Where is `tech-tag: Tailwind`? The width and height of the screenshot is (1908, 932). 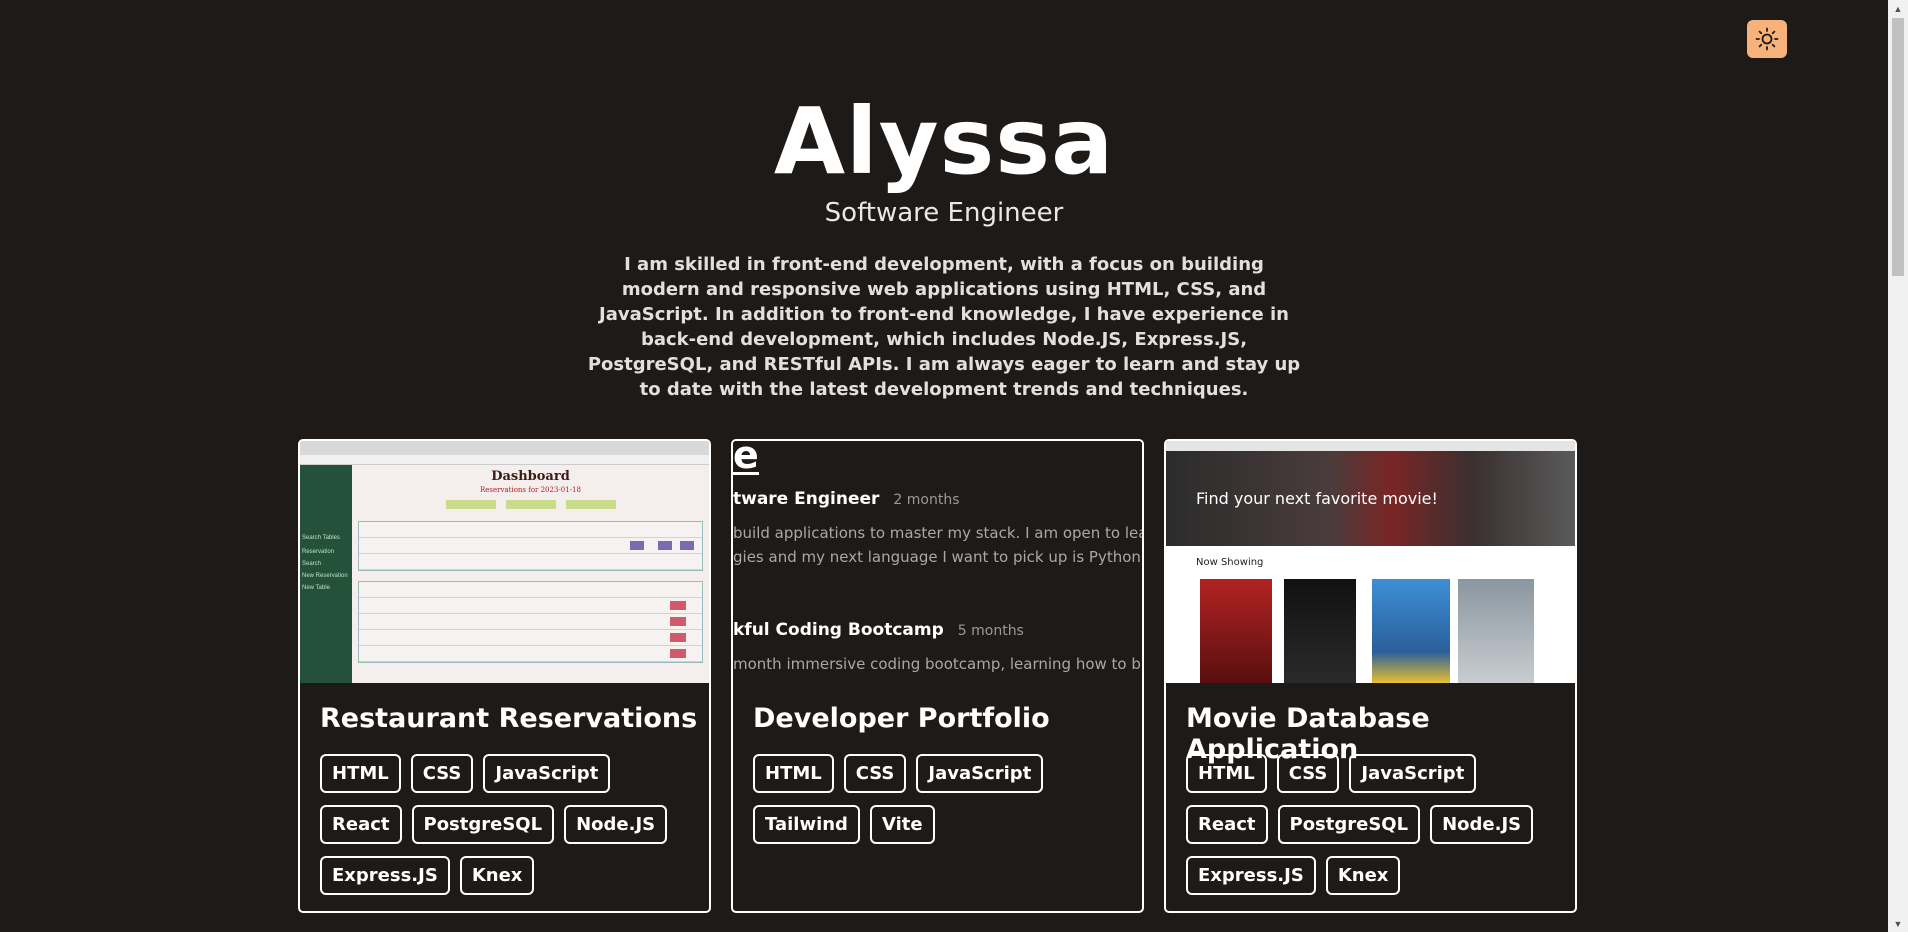 tech-tag: Tailwind is located at coordinates (806, 824).